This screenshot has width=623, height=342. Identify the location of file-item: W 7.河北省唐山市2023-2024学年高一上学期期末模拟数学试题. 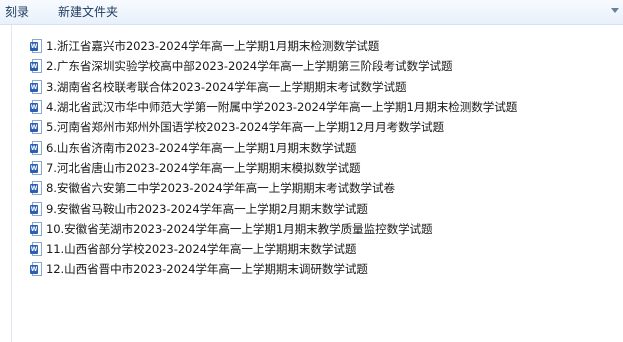
(273, 168).